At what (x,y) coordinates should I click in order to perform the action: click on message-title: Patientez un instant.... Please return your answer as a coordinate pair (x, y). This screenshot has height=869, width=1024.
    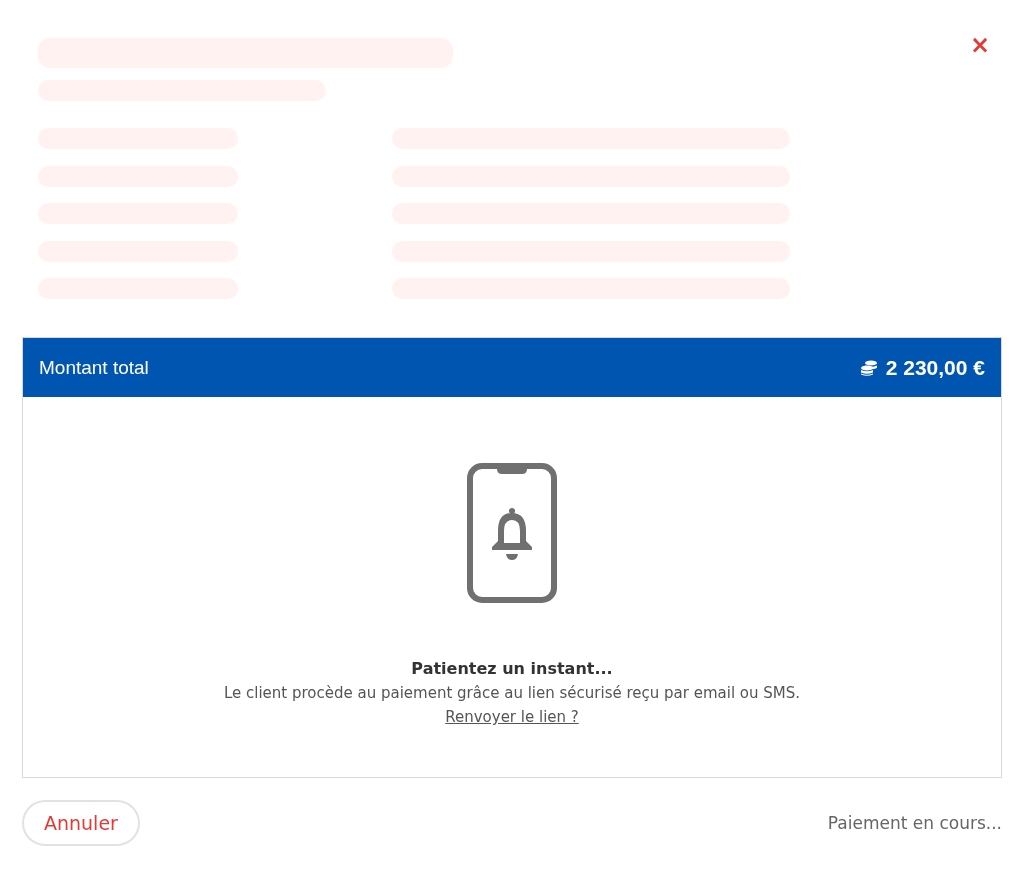
    Looking at the image, I should click on (512, 668).